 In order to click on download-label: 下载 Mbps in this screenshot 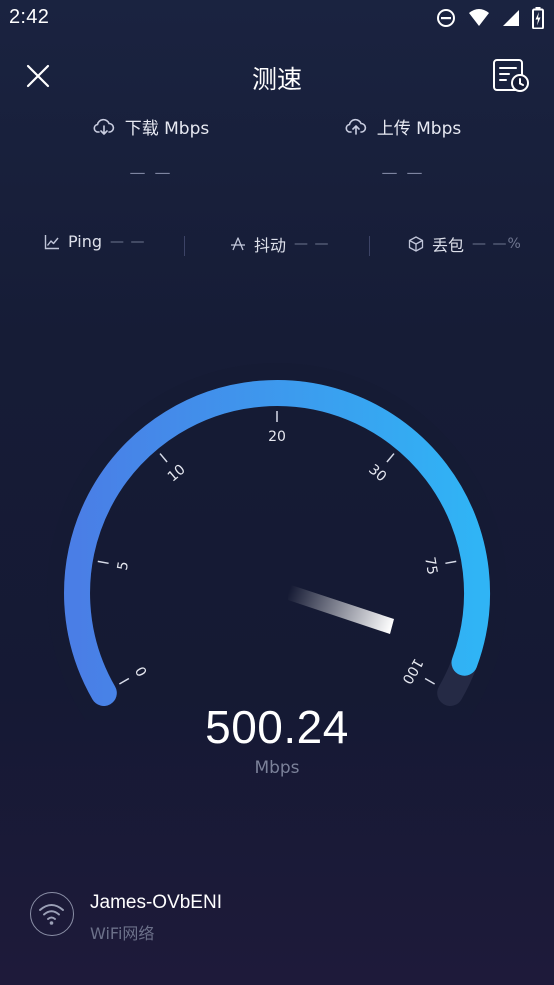, I will do `click(167, 129)`.